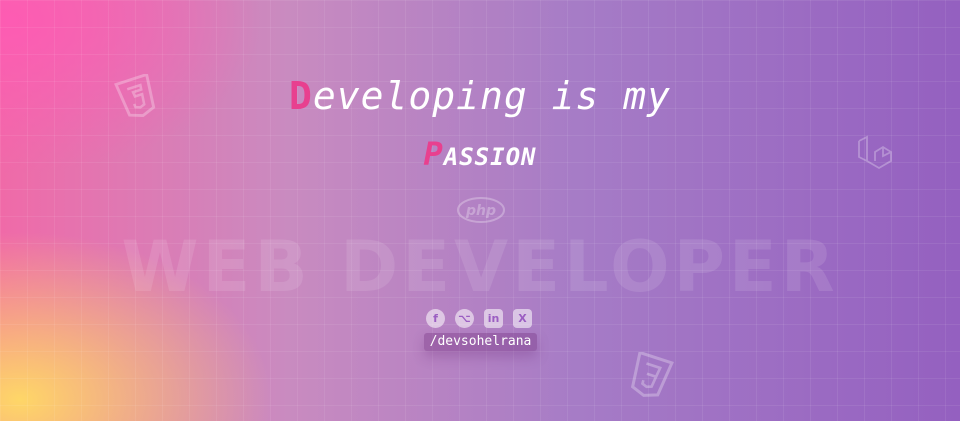 This screenshot has height=421, width=960. Describe the element at coordinates (522, 318) in the screenshot. I see `x-twitter-icon: X` at that location.